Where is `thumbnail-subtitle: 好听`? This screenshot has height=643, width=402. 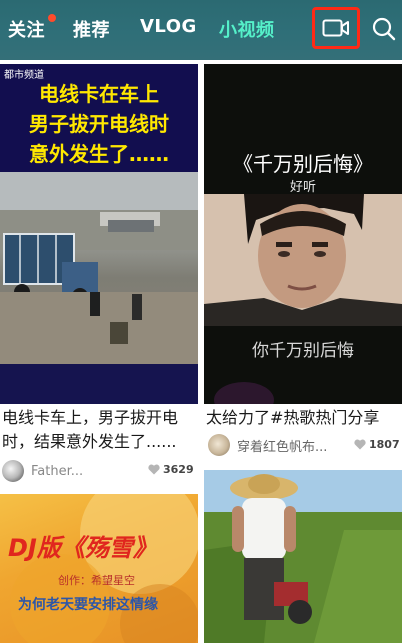
thumbnail-subtitle: 好听 is located at coordinates (302, 187).